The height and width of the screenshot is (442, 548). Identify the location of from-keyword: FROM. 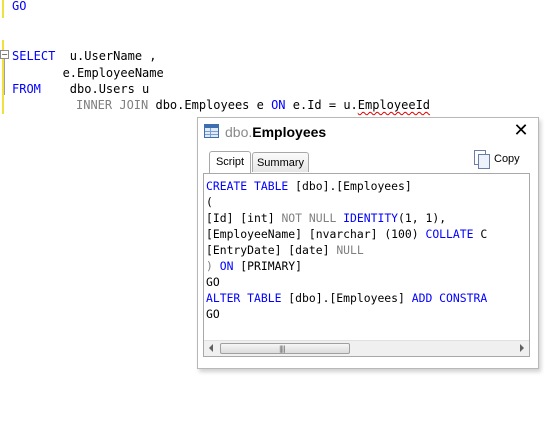
(26, 89).